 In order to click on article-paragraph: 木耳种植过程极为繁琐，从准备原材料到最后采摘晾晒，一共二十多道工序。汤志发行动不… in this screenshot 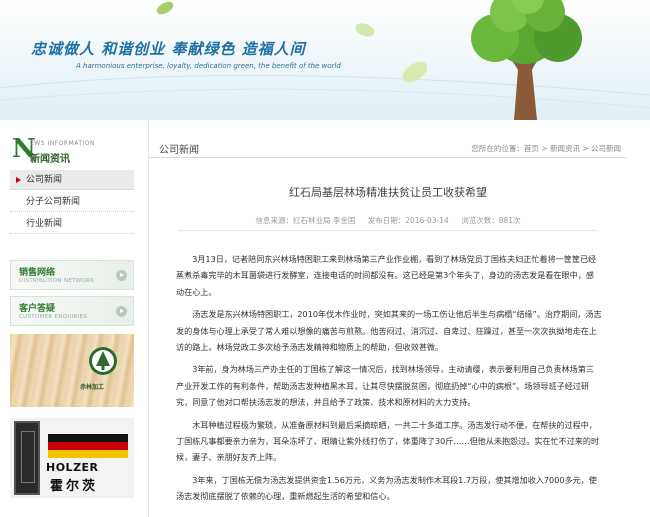, I will do `click(388, 441)`.